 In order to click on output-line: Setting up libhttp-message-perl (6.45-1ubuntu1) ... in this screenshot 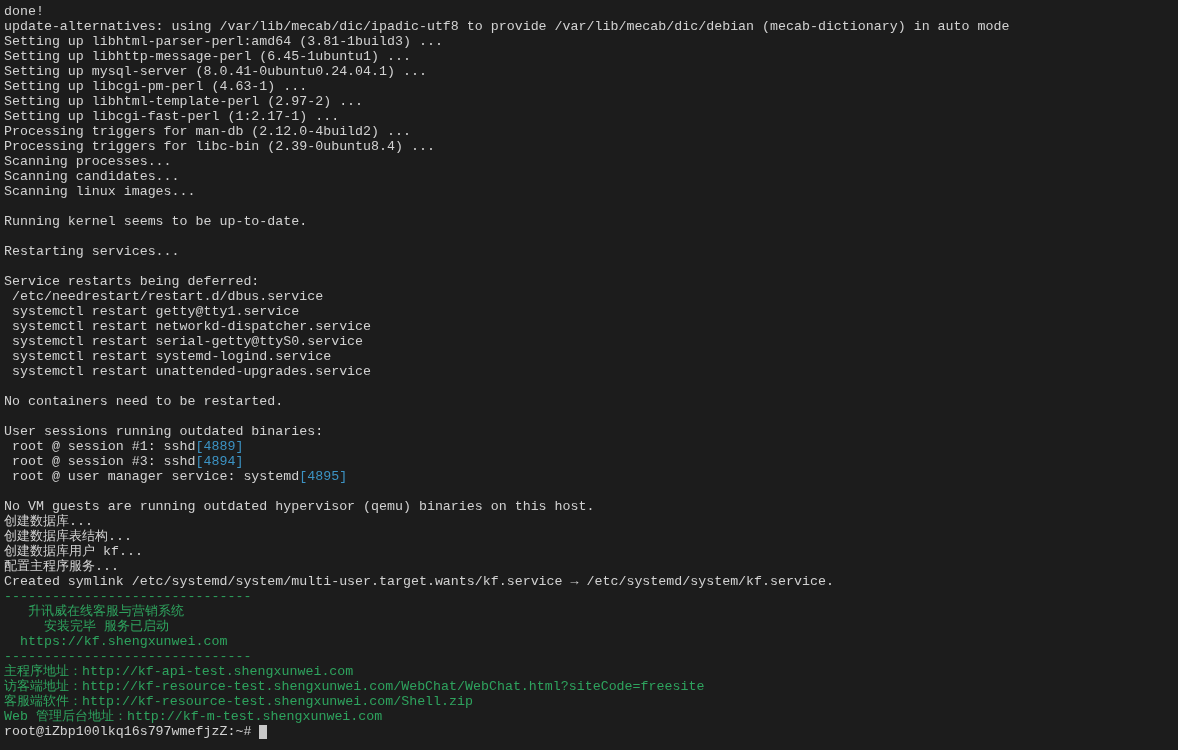, I will do `click(208, 56)`.